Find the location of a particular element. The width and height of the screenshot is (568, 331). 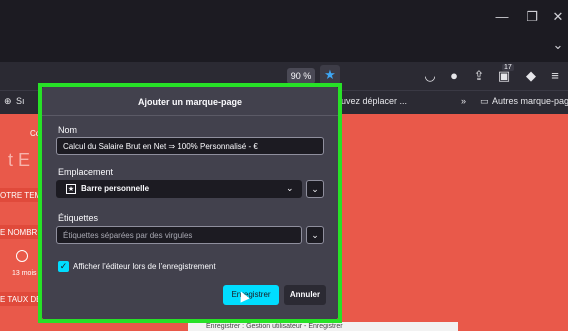

extension-badge-count: 17 is located at coordinates (508, 67).